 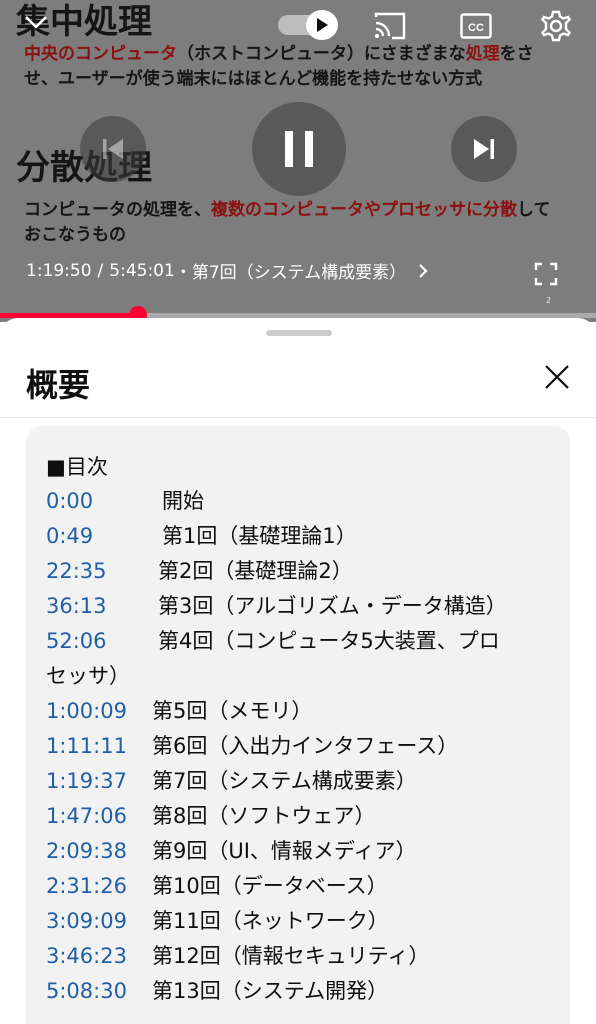 What do you see at coordinates (482, 54) in the screenshot?
I see `slide-highlight: 処理` at bounding box center [482, 54].